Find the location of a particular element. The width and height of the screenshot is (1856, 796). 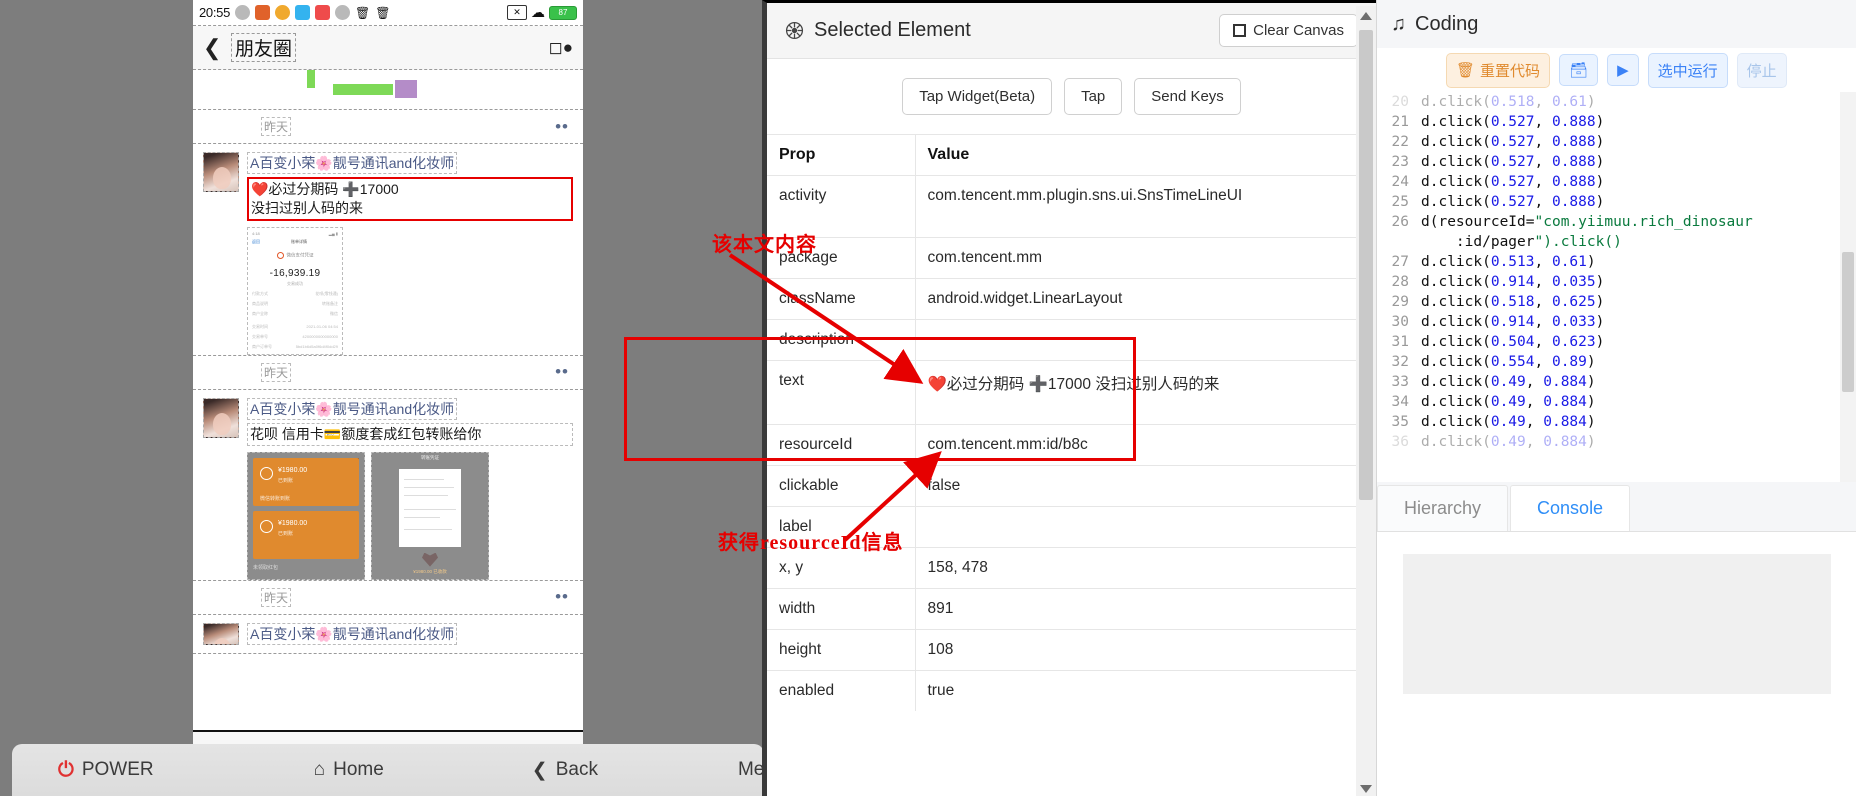

receipt-sub: 交易成功 is located at coordinates (295, 283).